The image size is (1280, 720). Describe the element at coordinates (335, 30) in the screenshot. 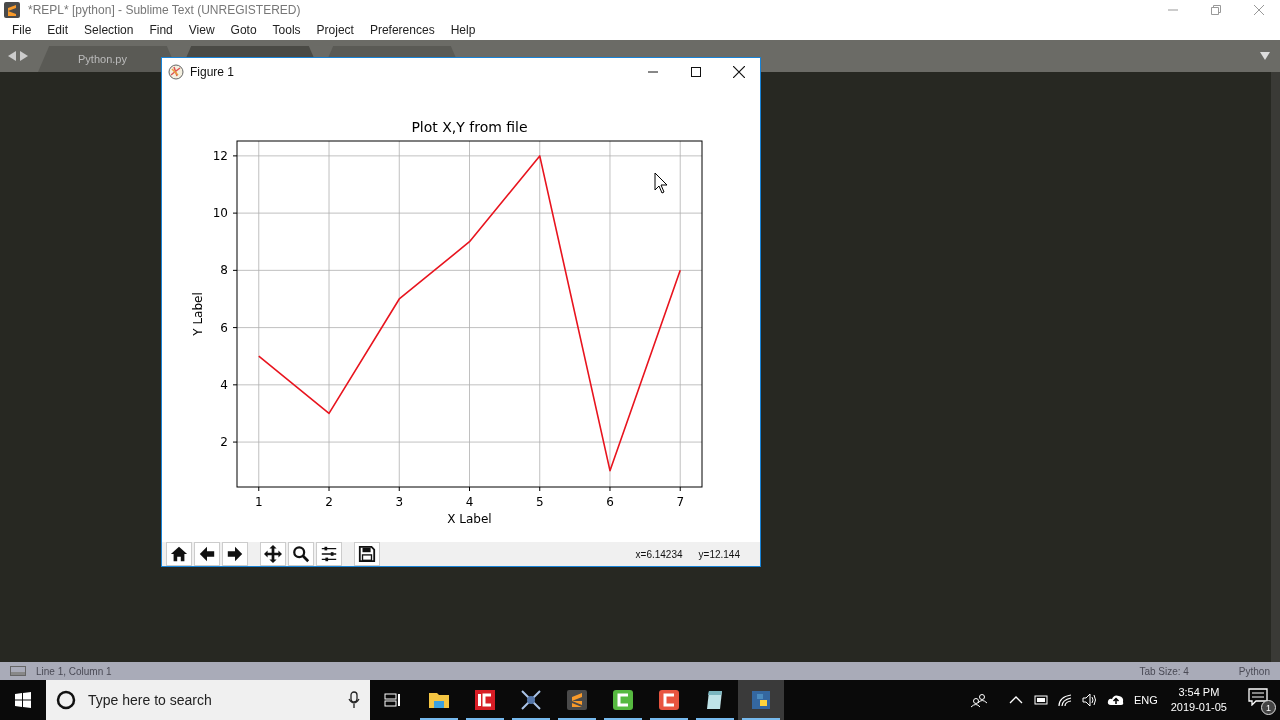

I see `menu-item: Project` at that location.